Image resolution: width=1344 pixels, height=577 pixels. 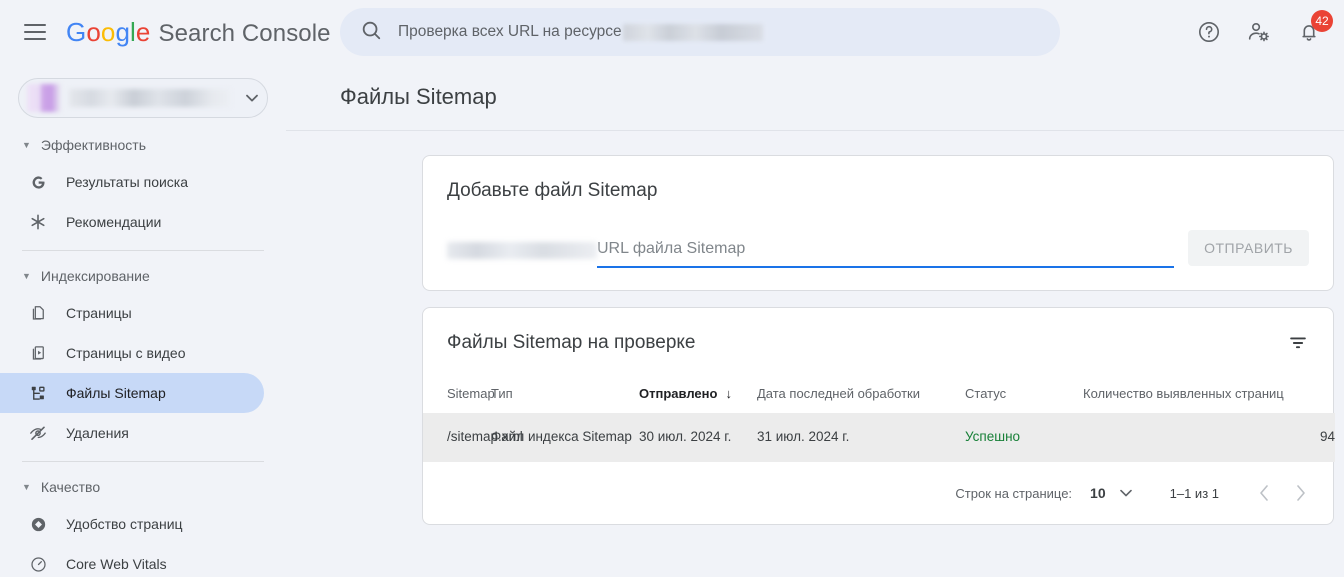 What do you see at coordinates (1322, 21) in the screenshot?
I see `notification-badge: 42` at bounding box center [1322, 21].